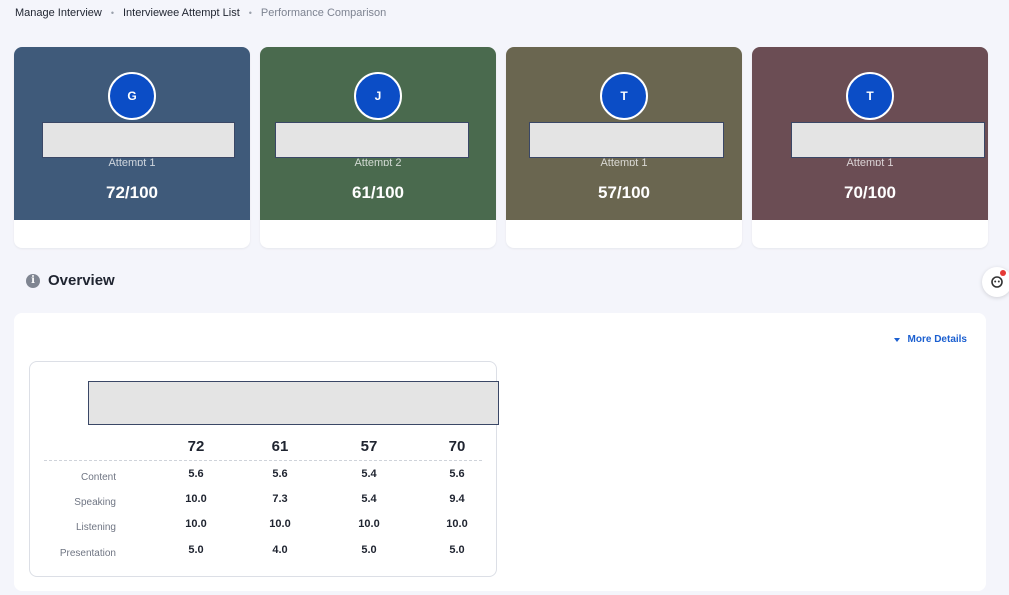 This screenshot has height=595, width=1009. I want to click on attempt-card: T Attempt 1 70/100, so click(870, 147).